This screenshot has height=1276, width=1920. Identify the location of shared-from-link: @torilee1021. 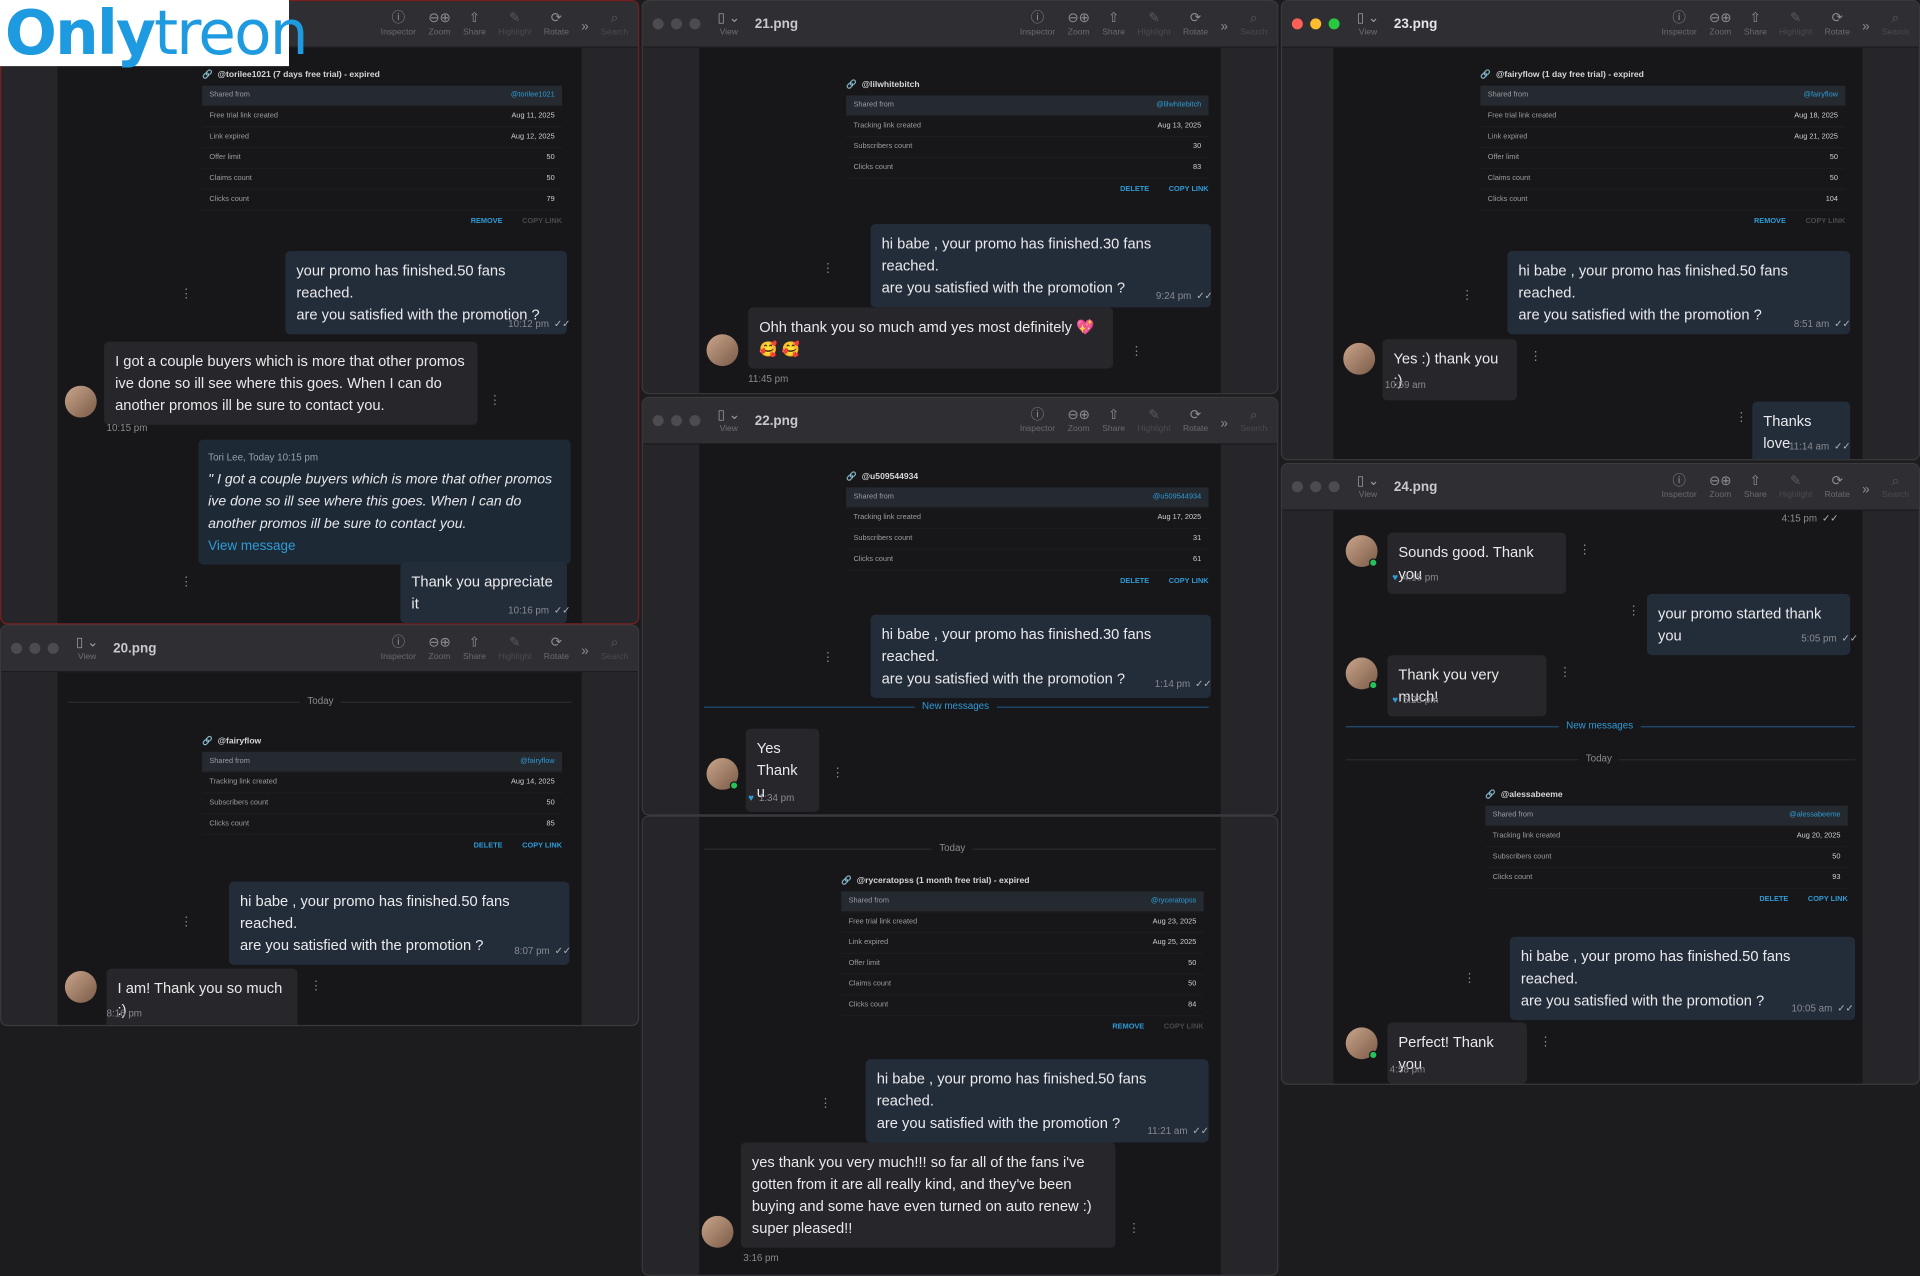
(533, 95).